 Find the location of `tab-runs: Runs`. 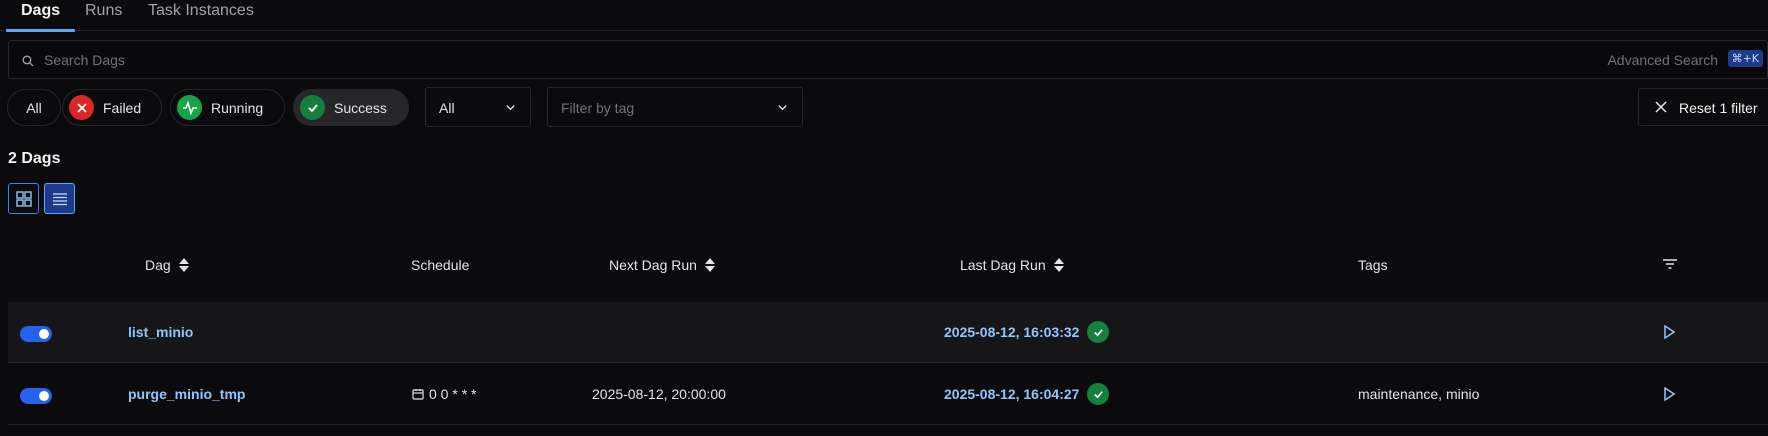

tab-runs: Runs is located at coordinates (103, 15).